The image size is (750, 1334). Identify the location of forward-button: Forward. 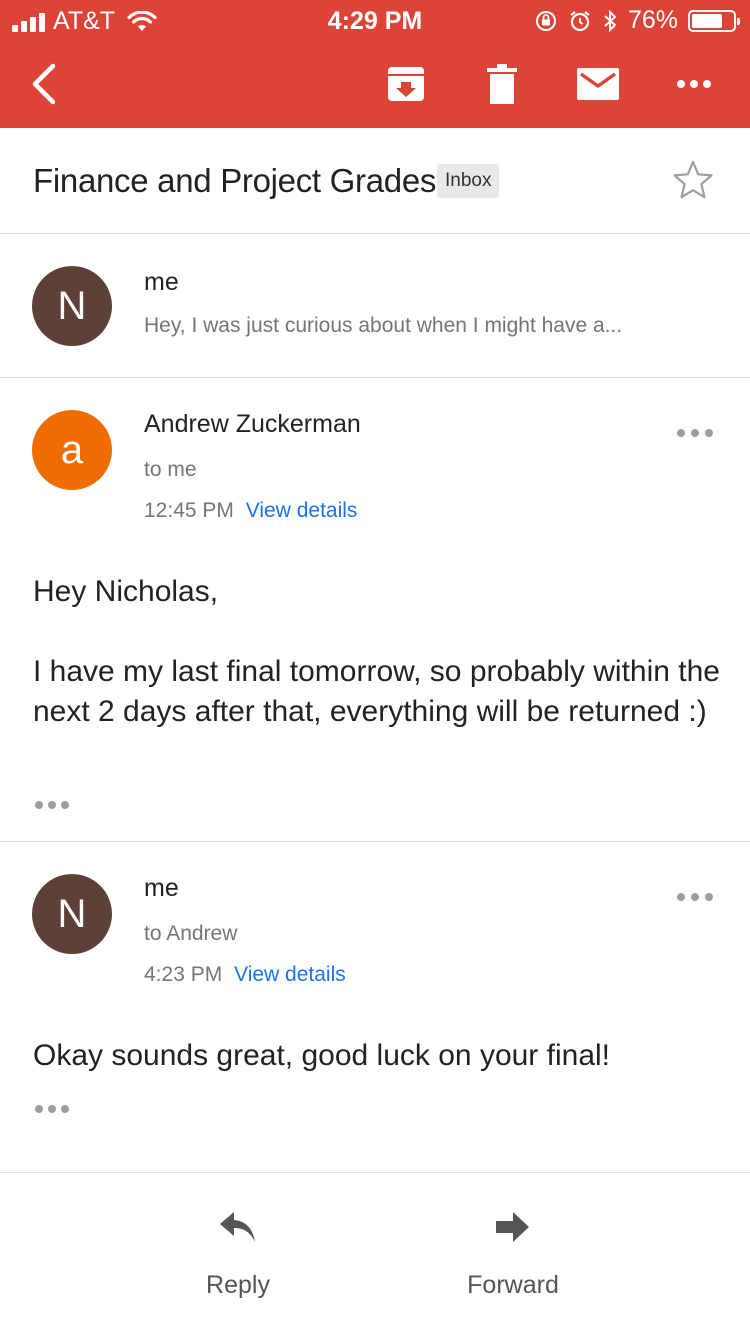
(513, 1255).